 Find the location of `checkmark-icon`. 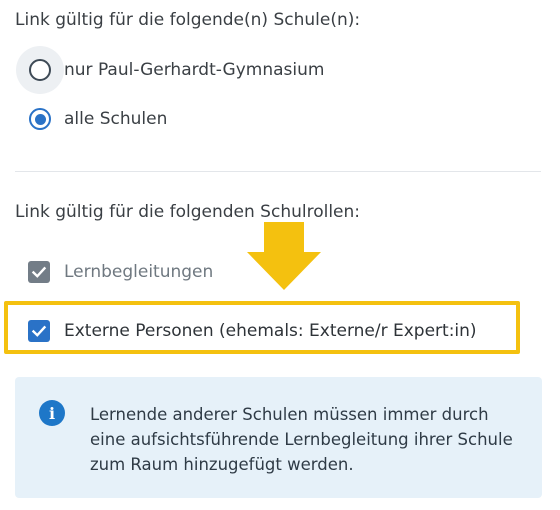

checkmark-icon is located at coordinates (39, 272).